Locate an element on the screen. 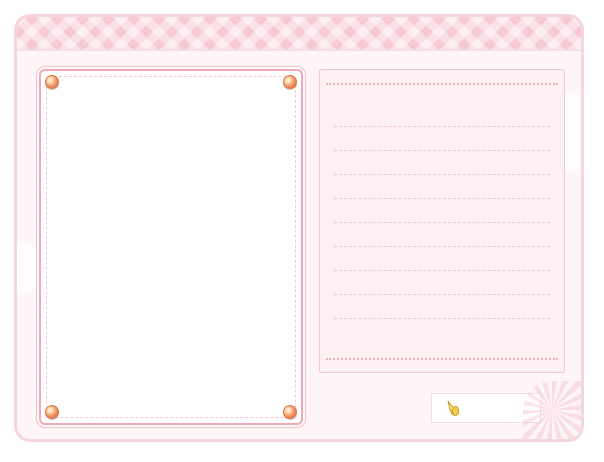 Image resolution: width=604 pixels, height=462 pixels. top-decorative-band is located at coordinates (299, 34).